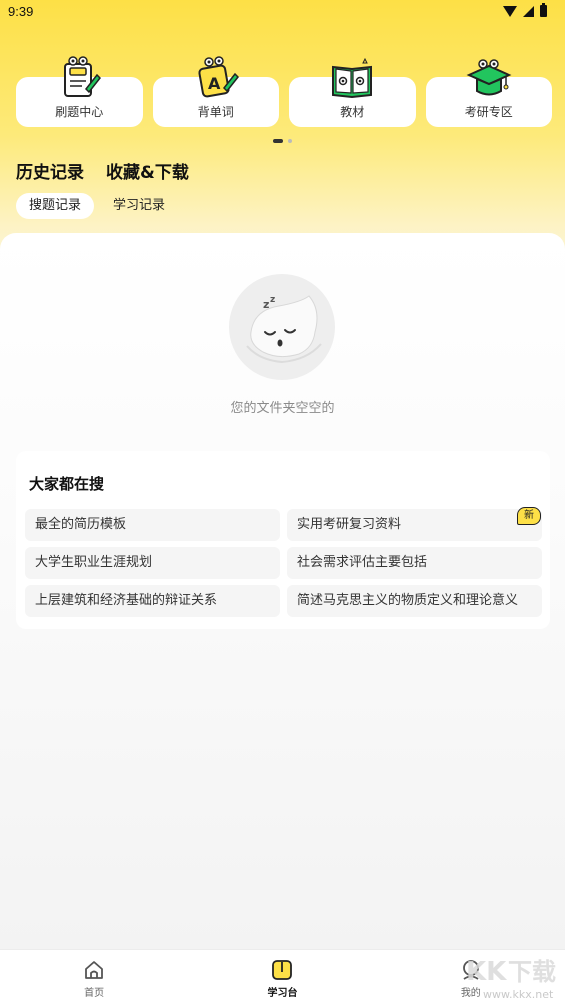  What do you see at coordinates (97, 206) in the screenshot?
I see `sub-tabs: 搜题记录 学习记录` at bounding box center [97, 206].